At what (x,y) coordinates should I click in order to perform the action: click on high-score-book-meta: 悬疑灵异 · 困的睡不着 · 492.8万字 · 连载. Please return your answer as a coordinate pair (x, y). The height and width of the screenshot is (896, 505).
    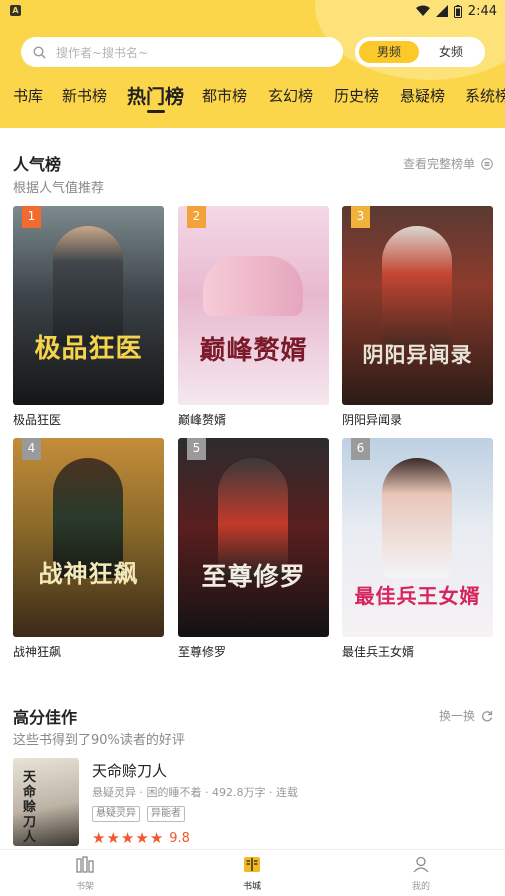
    Looking at the image, I should click on (195, 792).